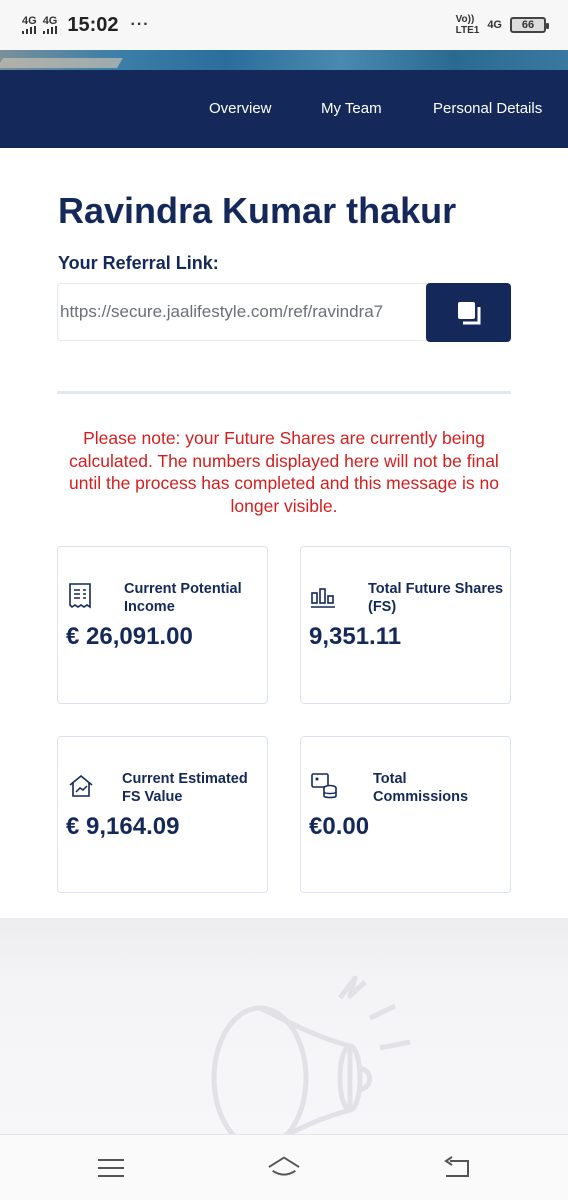  I want to click on referral-link-input, so click(243, 312).